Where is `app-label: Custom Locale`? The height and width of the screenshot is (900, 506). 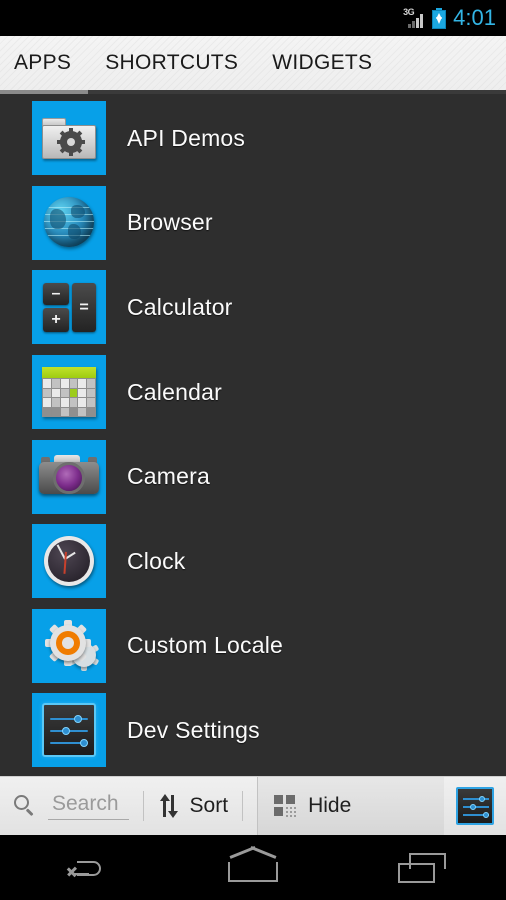 app-label: Custom Locale is located at coordinates (205, 645).